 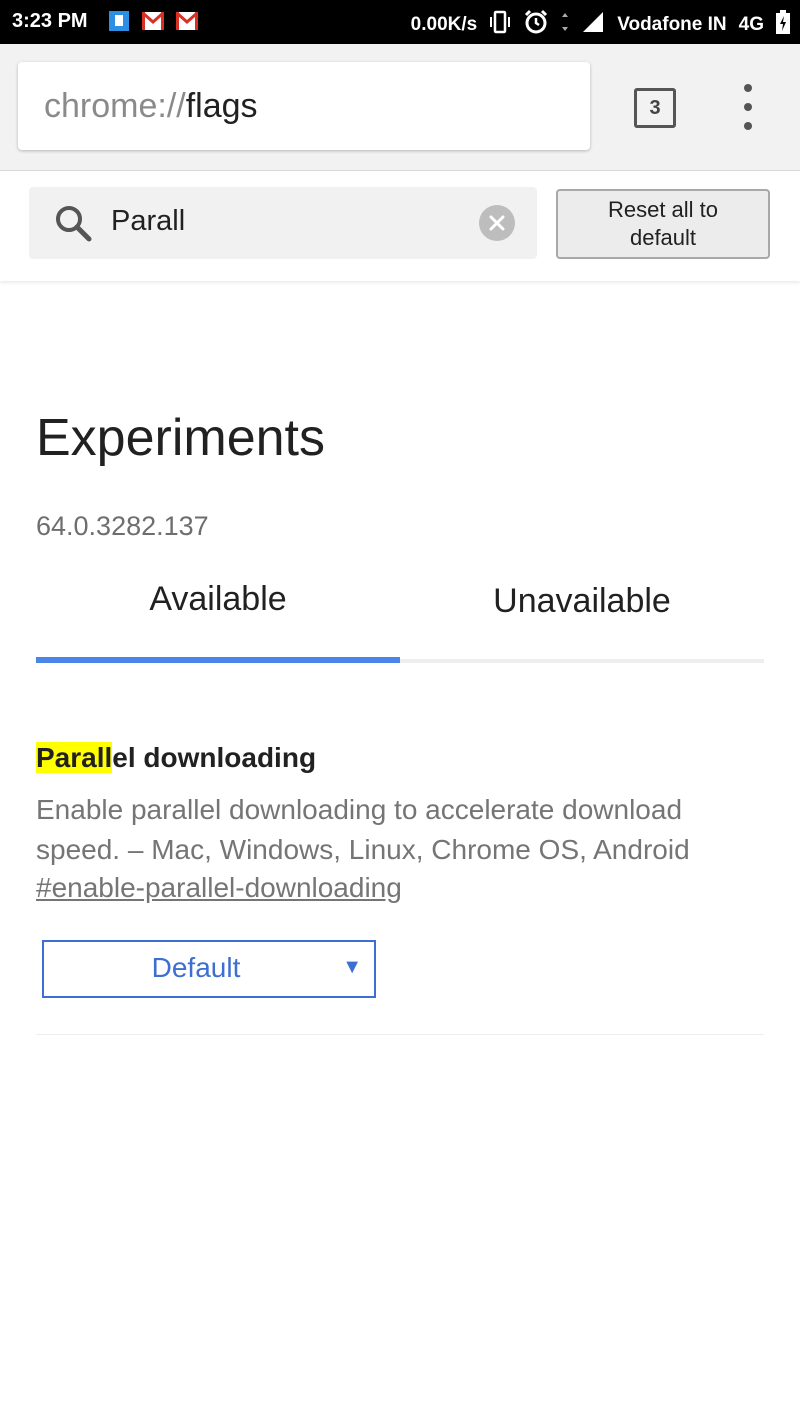 What do you see at coordinates (582, 601) in the screenshot?
I see `tab-unavailable: Unavailable` at bounding box center [582, 601].